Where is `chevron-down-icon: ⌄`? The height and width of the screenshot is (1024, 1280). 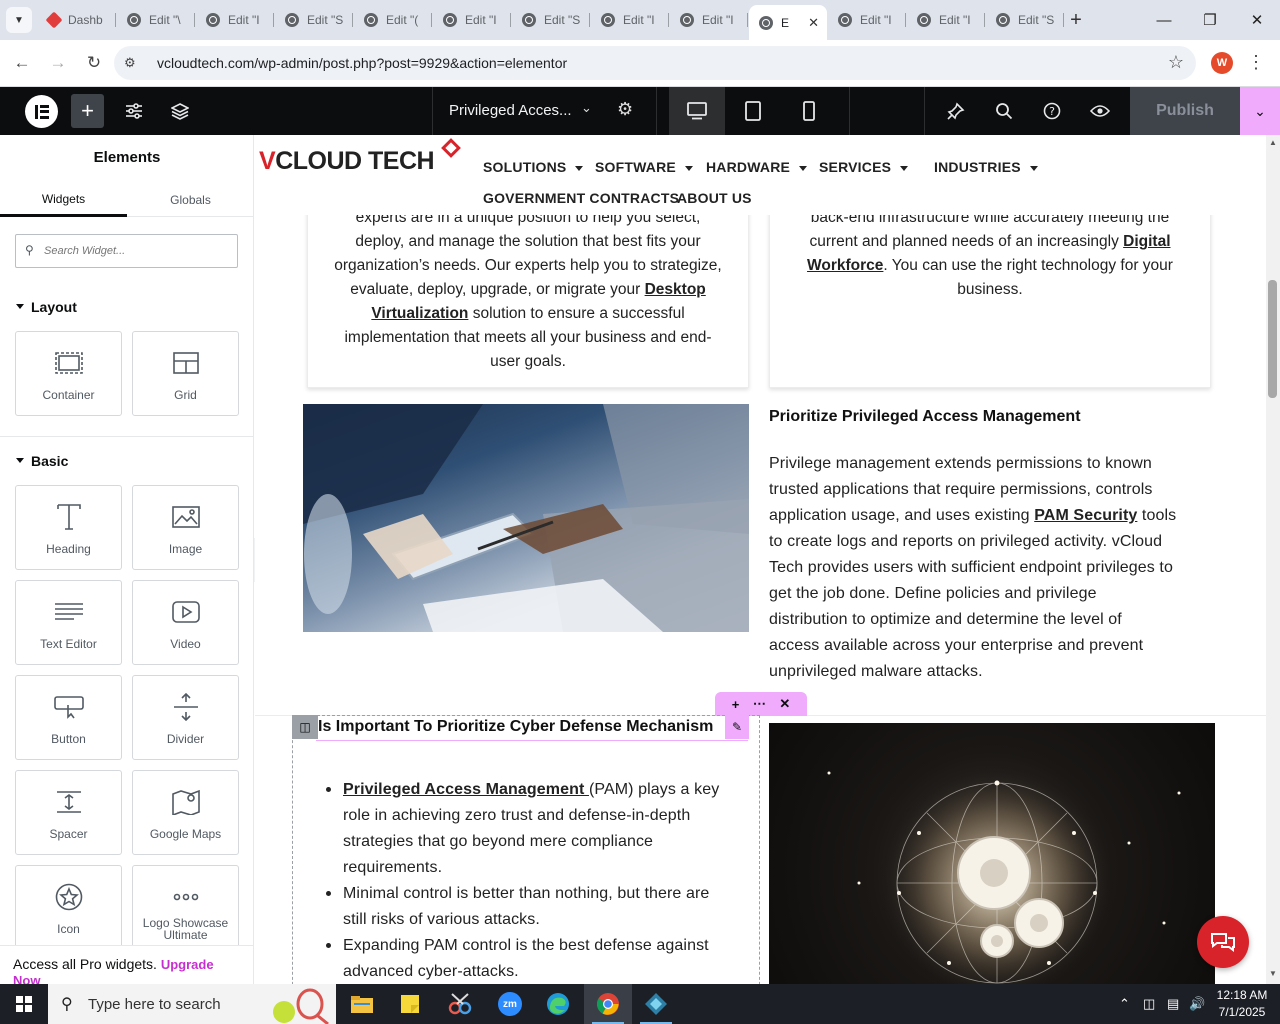 chevron-down-icon: ⌄ is located at coordinates (586, 108).